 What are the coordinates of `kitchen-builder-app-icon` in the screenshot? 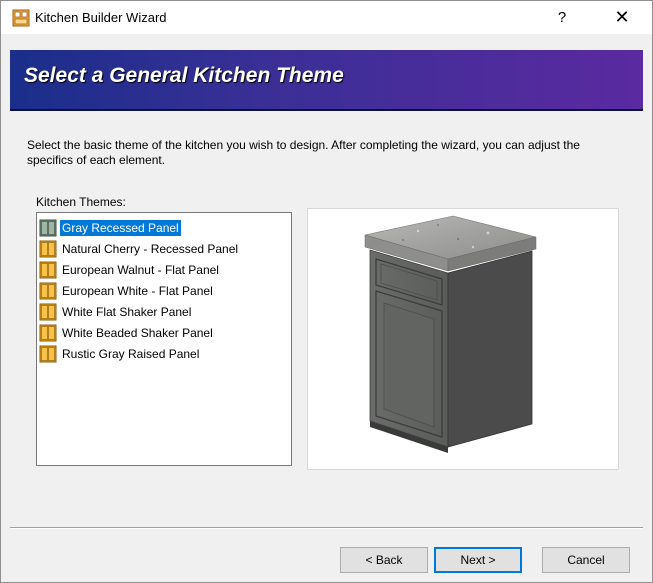 It's located at (21, 18).